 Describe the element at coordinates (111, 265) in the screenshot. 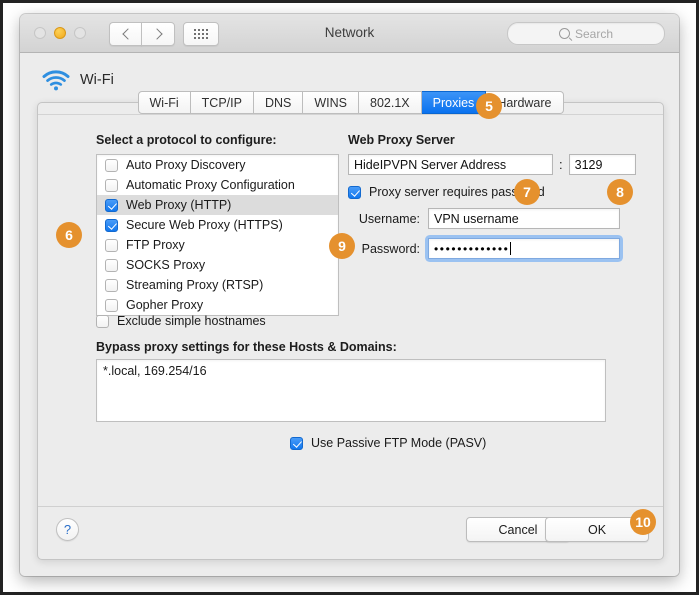

I see `checkbox-socks-proxy` at that location.